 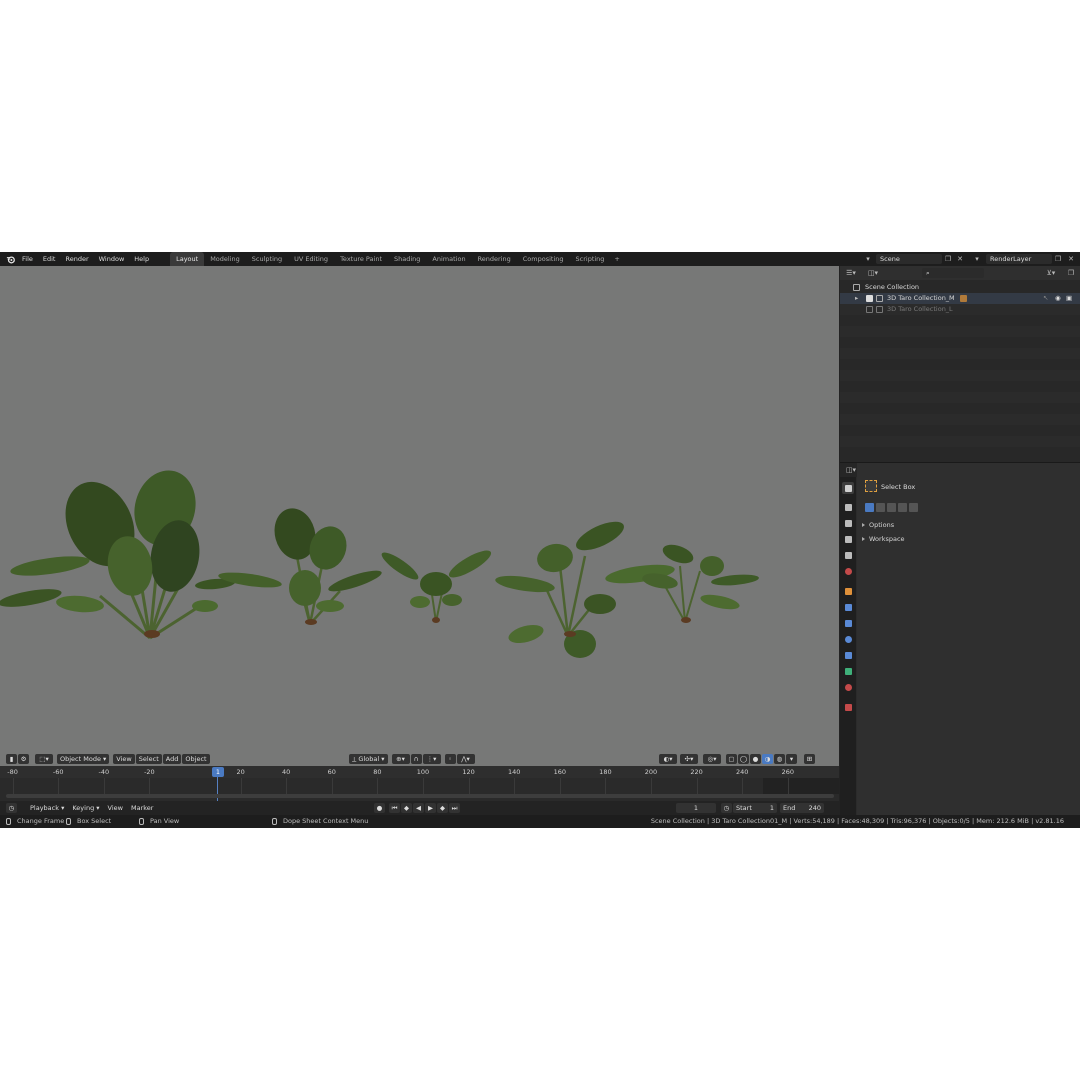 What do you see at coordinates (848, 571) in the screenshot?
I see `tab-world` at bounding box center [848, 571].